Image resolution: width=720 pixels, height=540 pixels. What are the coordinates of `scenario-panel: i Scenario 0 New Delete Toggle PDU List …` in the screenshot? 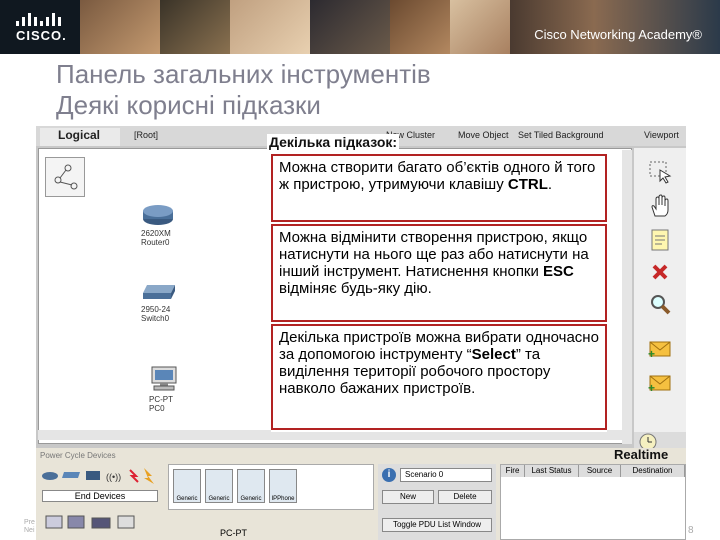 It's located at (437, 502).